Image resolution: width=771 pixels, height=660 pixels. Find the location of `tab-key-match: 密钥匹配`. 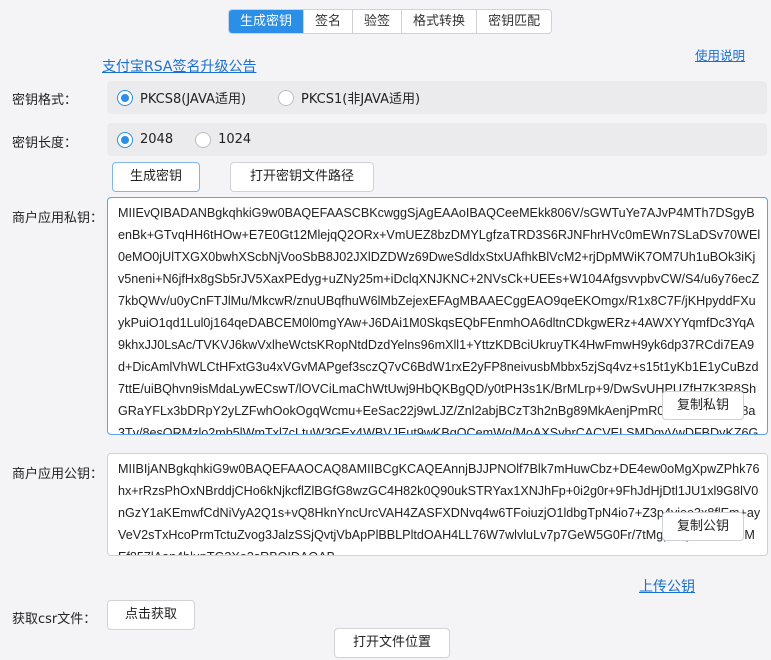

tab-key-match: 密钥匹配 is located at coordinates (514, 21).